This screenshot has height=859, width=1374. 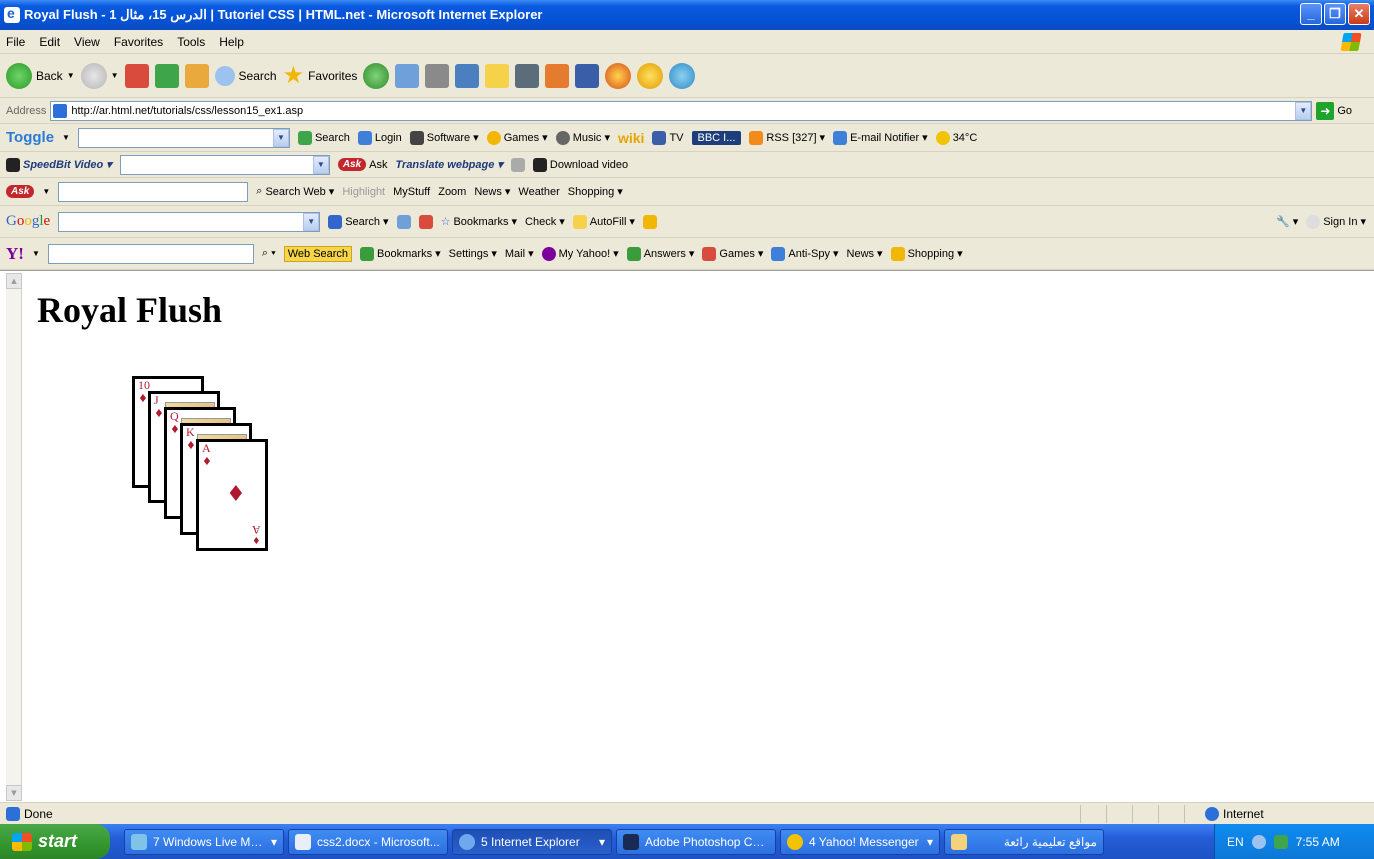 What do you see at coordinates (1334, 110) in the screenshot?
I see `go-button: ➜ Go` at bounding box center [1334, 110].